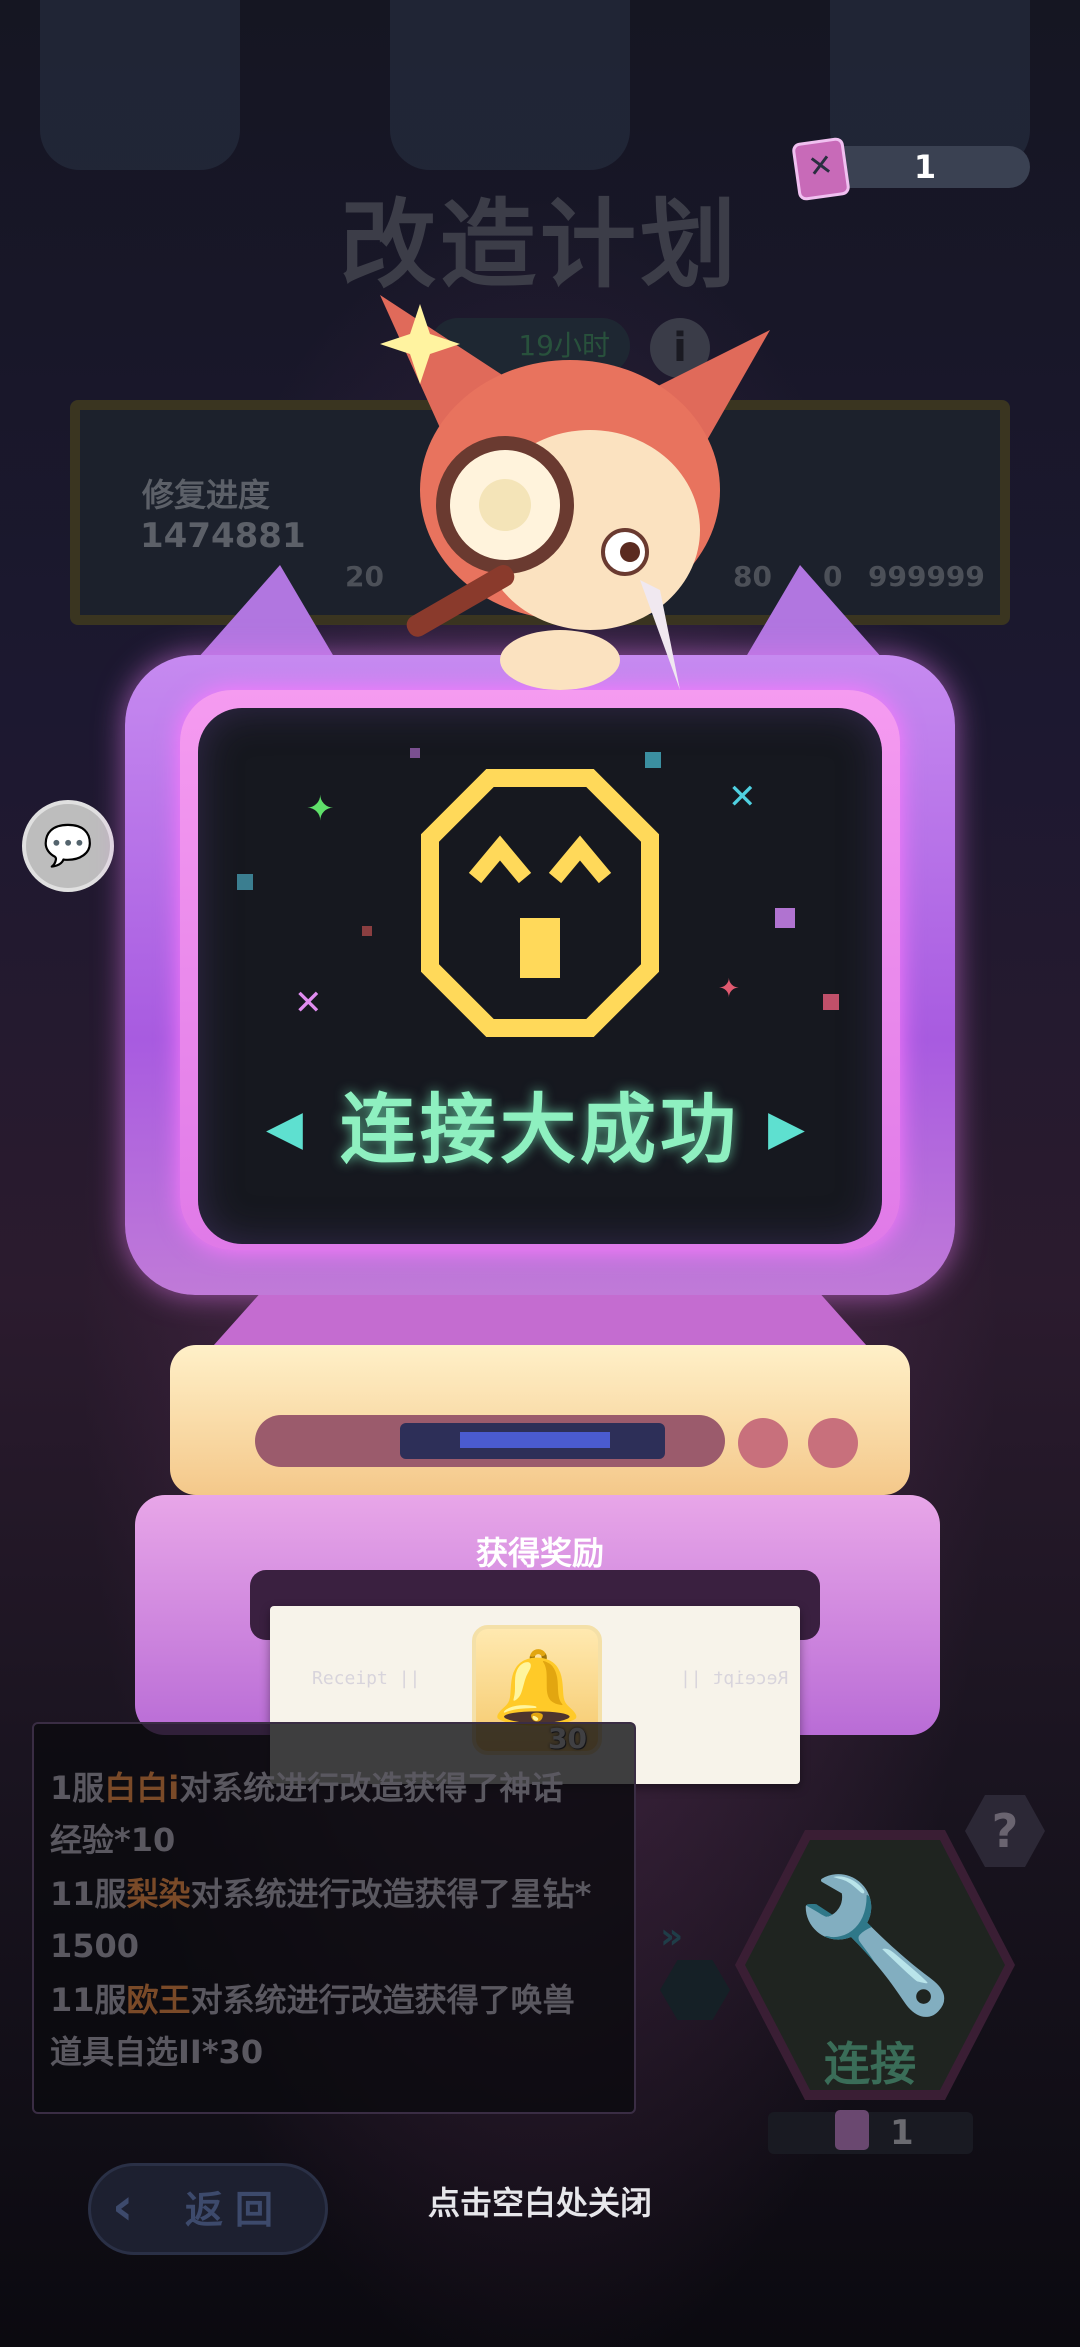  What do you see at coordinates (930, 85) in the screenshot?
I see `top-card-right` at bounding box center [930, 85].